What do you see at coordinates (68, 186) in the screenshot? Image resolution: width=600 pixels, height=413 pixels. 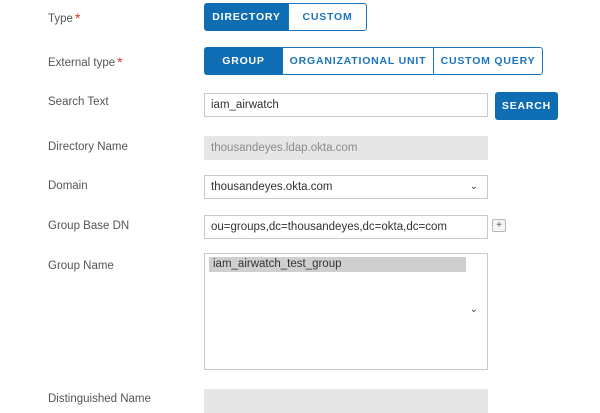 I see `domain-label: Domain` at bounding box center [68, 186].